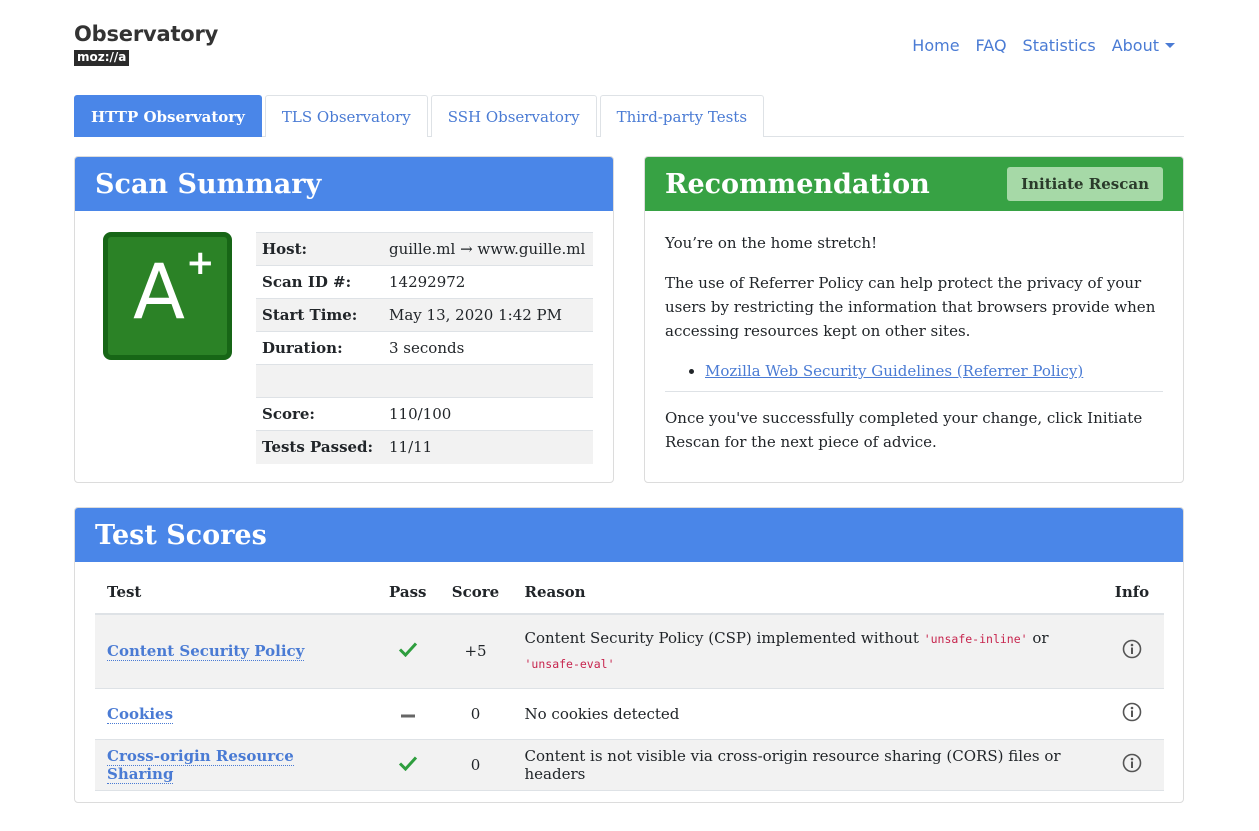 This screenshot has width=1259, height=831. I want to click on tab-ssh-observatory: SSH Observatory, so click(513, 116).